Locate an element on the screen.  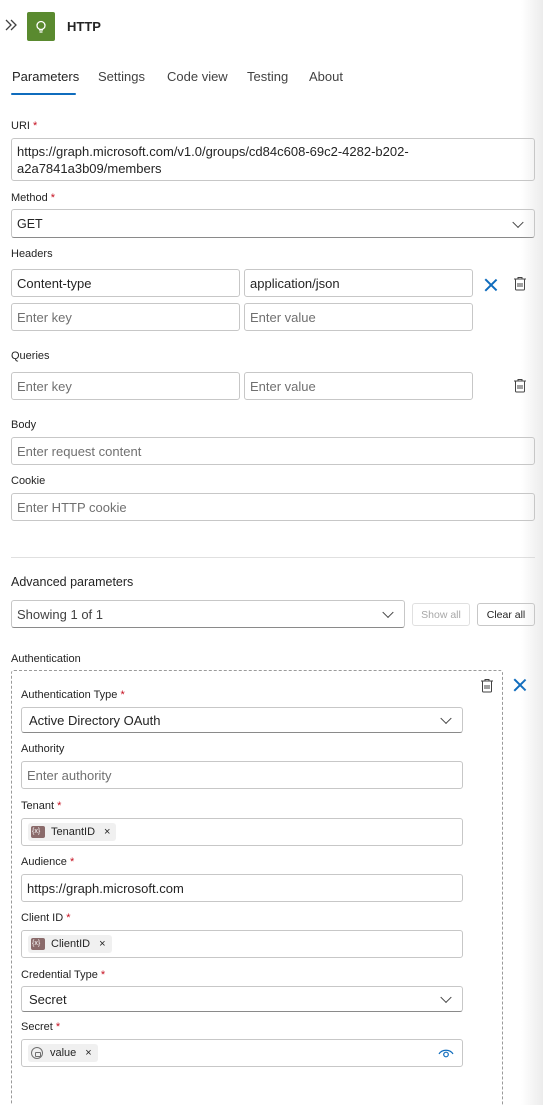
advanced-parameters-label: Advanced parameters is located at coordinates (72, 582).